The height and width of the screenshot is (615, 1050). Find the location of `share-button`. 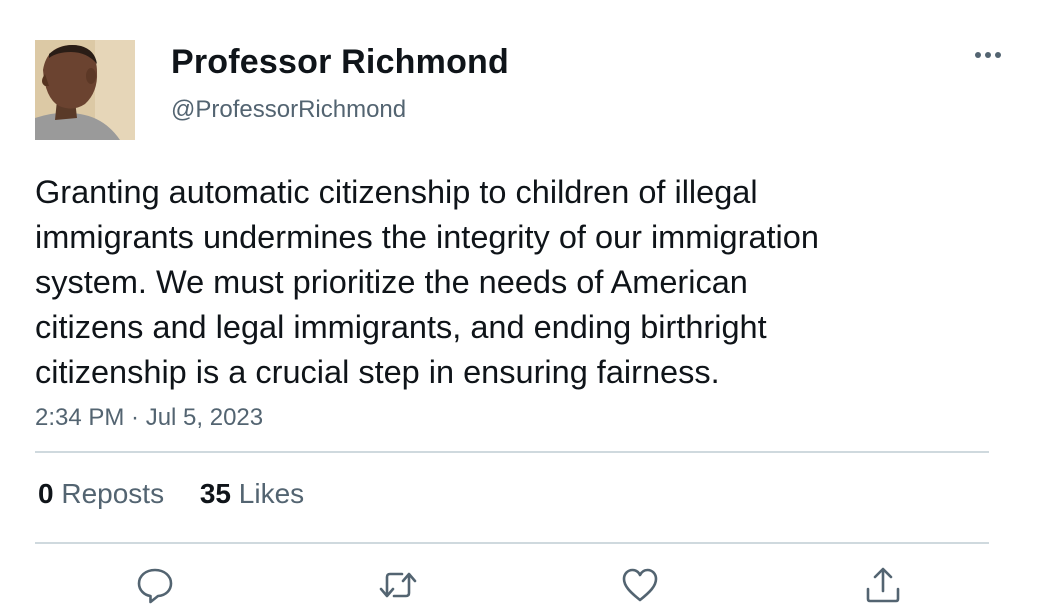

share-button is located at coordinates (883, 585).